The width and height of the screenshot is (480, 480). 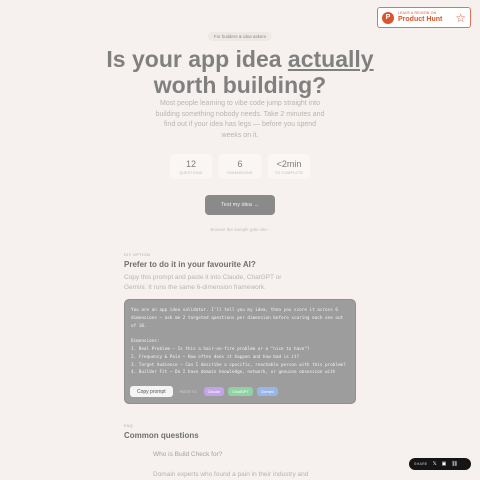 What do you see at coordinates (240, 85) in the screenshot?
I see `title-line2: worth building?` at bounding box center [240, 85].